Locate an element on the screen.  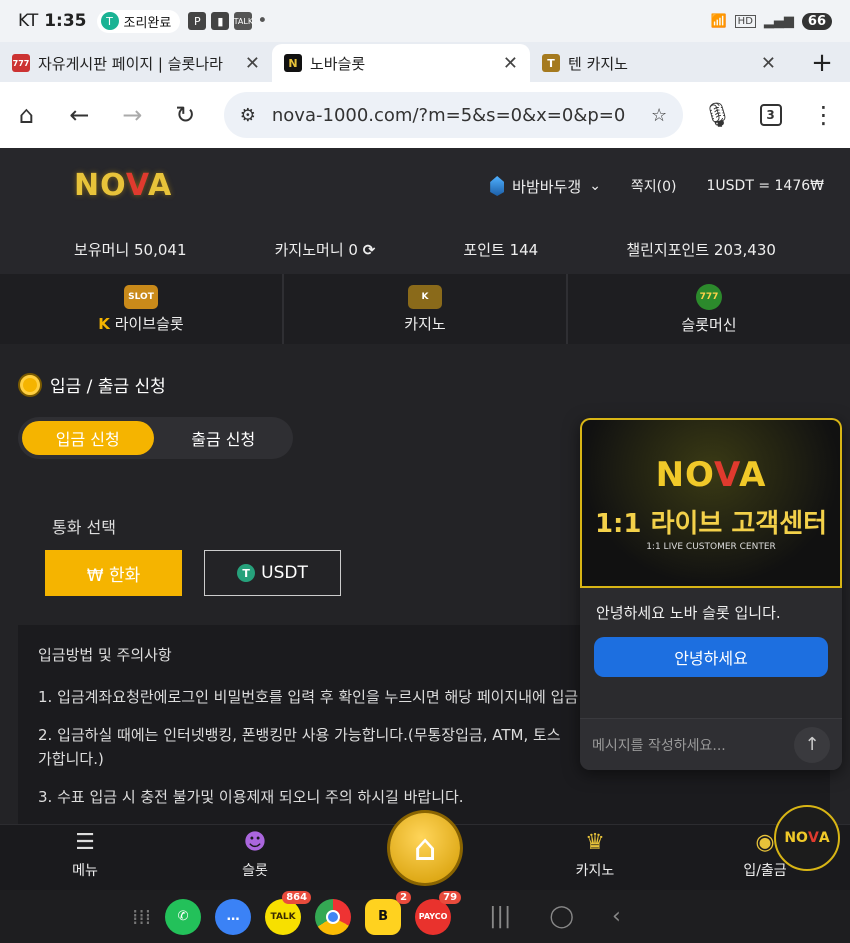
page-title: 입금 / 출금 신청 is located at coordinates (108, 387).